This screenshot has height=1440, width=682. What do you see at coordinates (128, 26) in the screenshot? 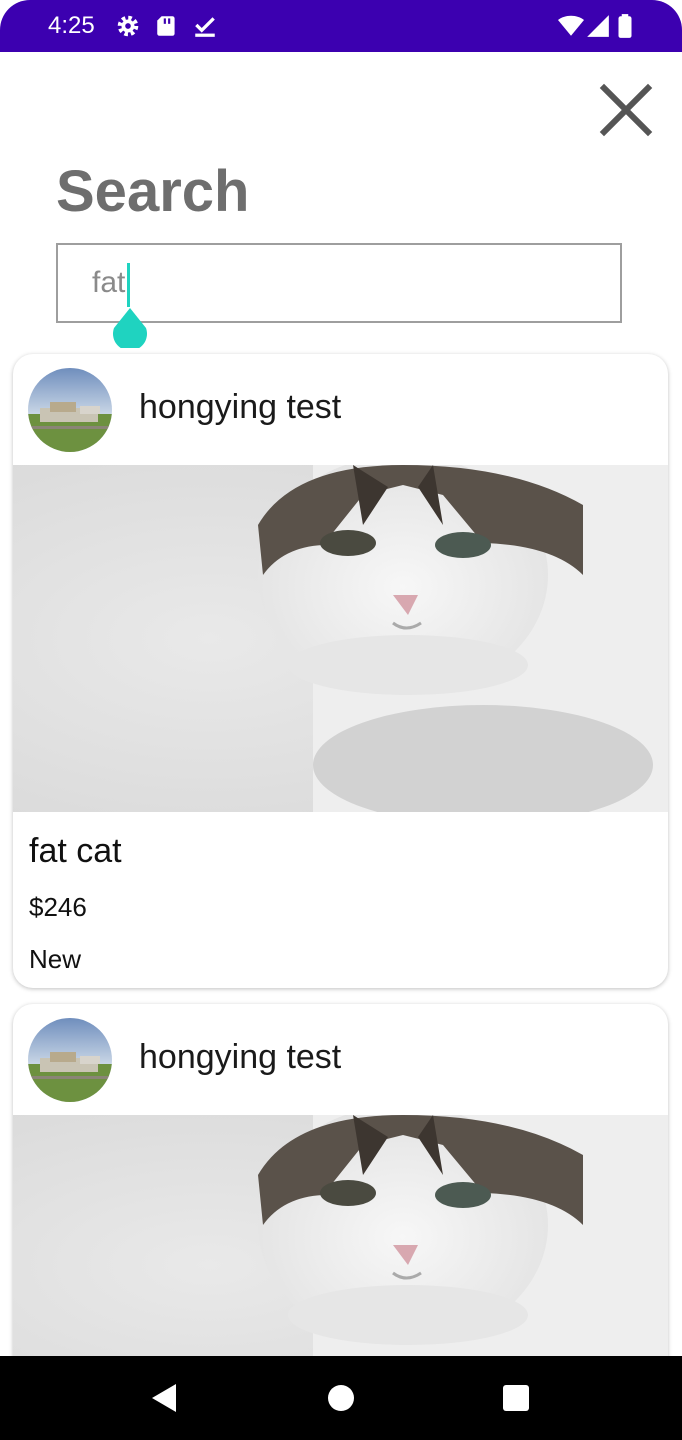
I see `settings-icon` at bounding box center [128, 26].